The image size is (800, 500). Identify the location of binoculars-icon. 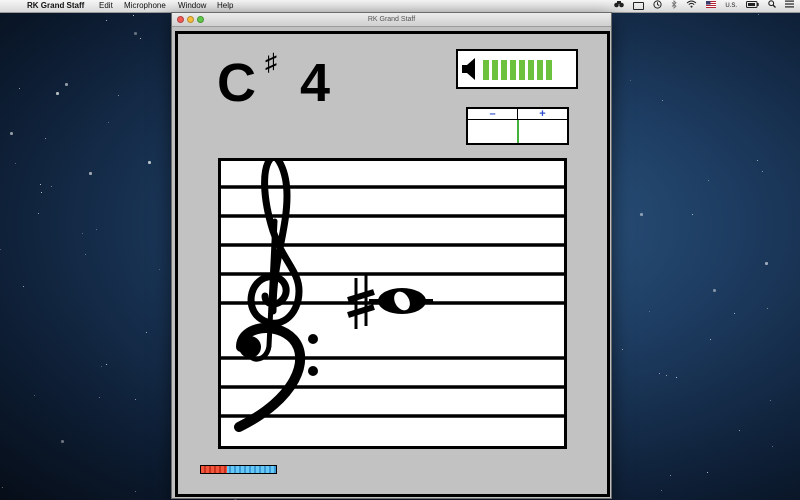
(619, 6).